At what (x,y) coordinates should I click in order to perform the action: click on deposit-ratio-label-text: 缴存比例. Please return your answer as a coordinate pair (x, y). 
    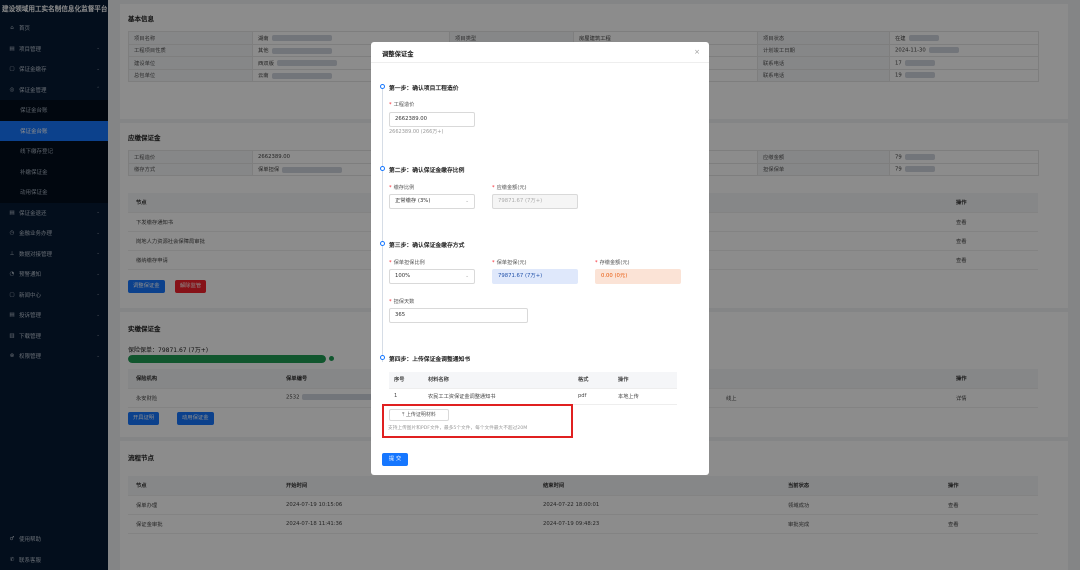
    Looking at the image, I should click on (404, 188).